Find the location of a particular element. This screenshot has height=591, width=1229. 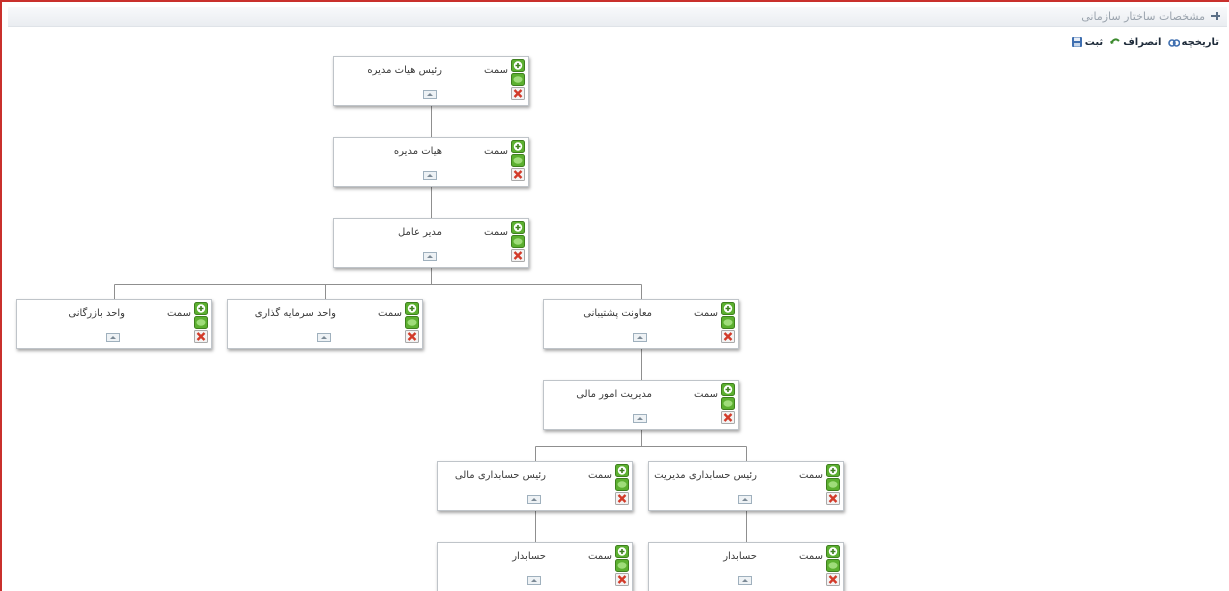

position-value: واحد سرمایه گذاری is located at coordinates (295, 313).